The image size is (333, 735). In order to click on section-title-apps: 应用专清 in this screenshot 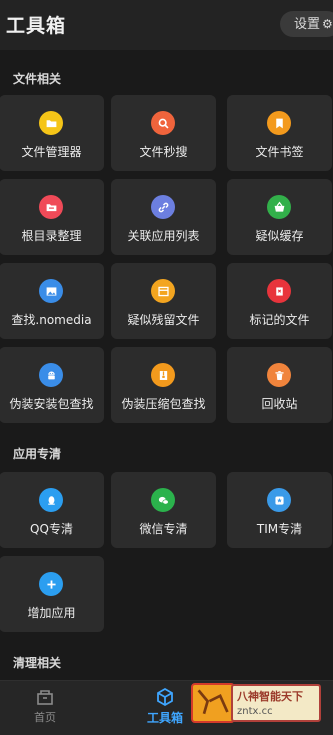, I will do `click(37, 454)`.